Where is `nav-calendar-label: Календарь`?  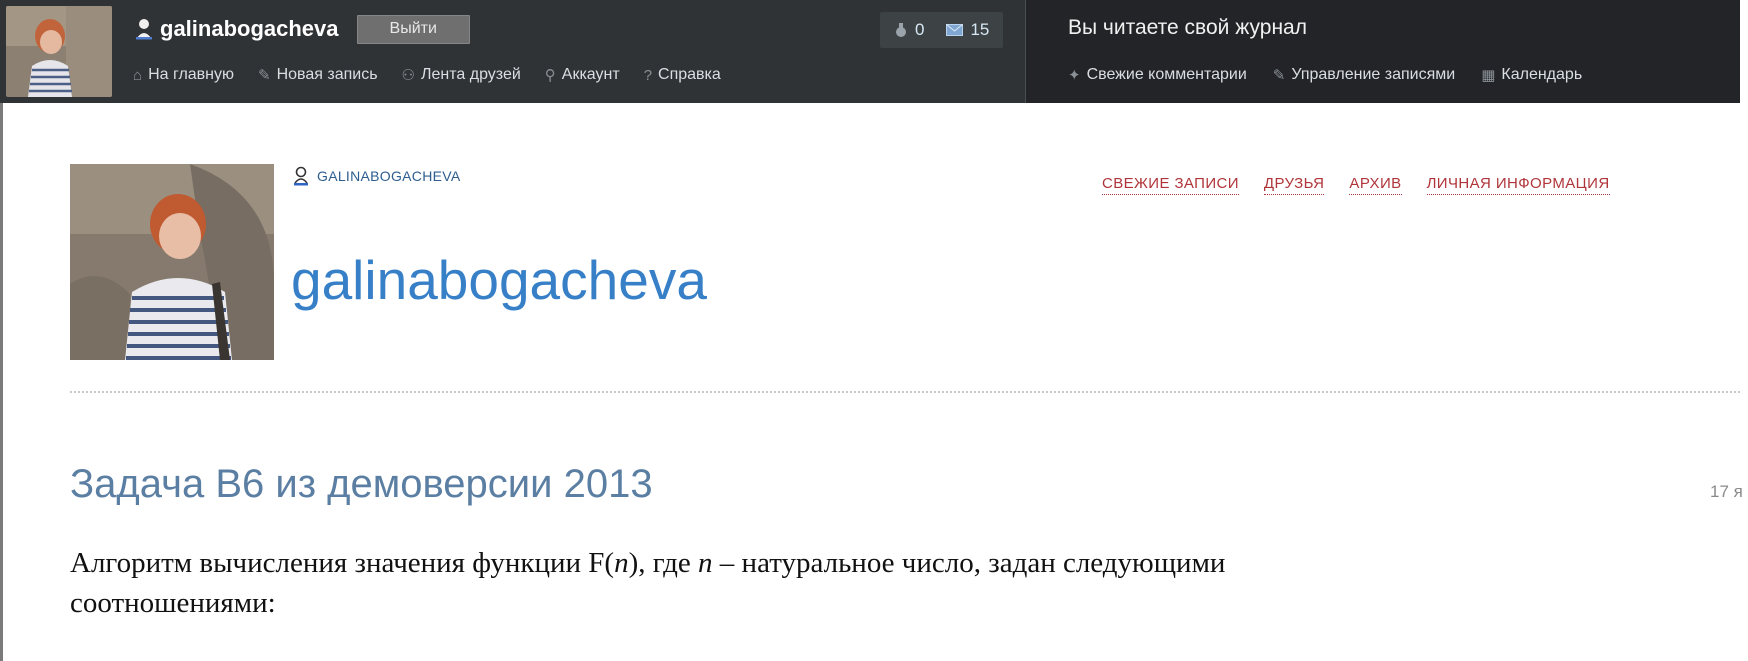
nav-calendar-label: Календарь is located at coordinates (1542, 74).